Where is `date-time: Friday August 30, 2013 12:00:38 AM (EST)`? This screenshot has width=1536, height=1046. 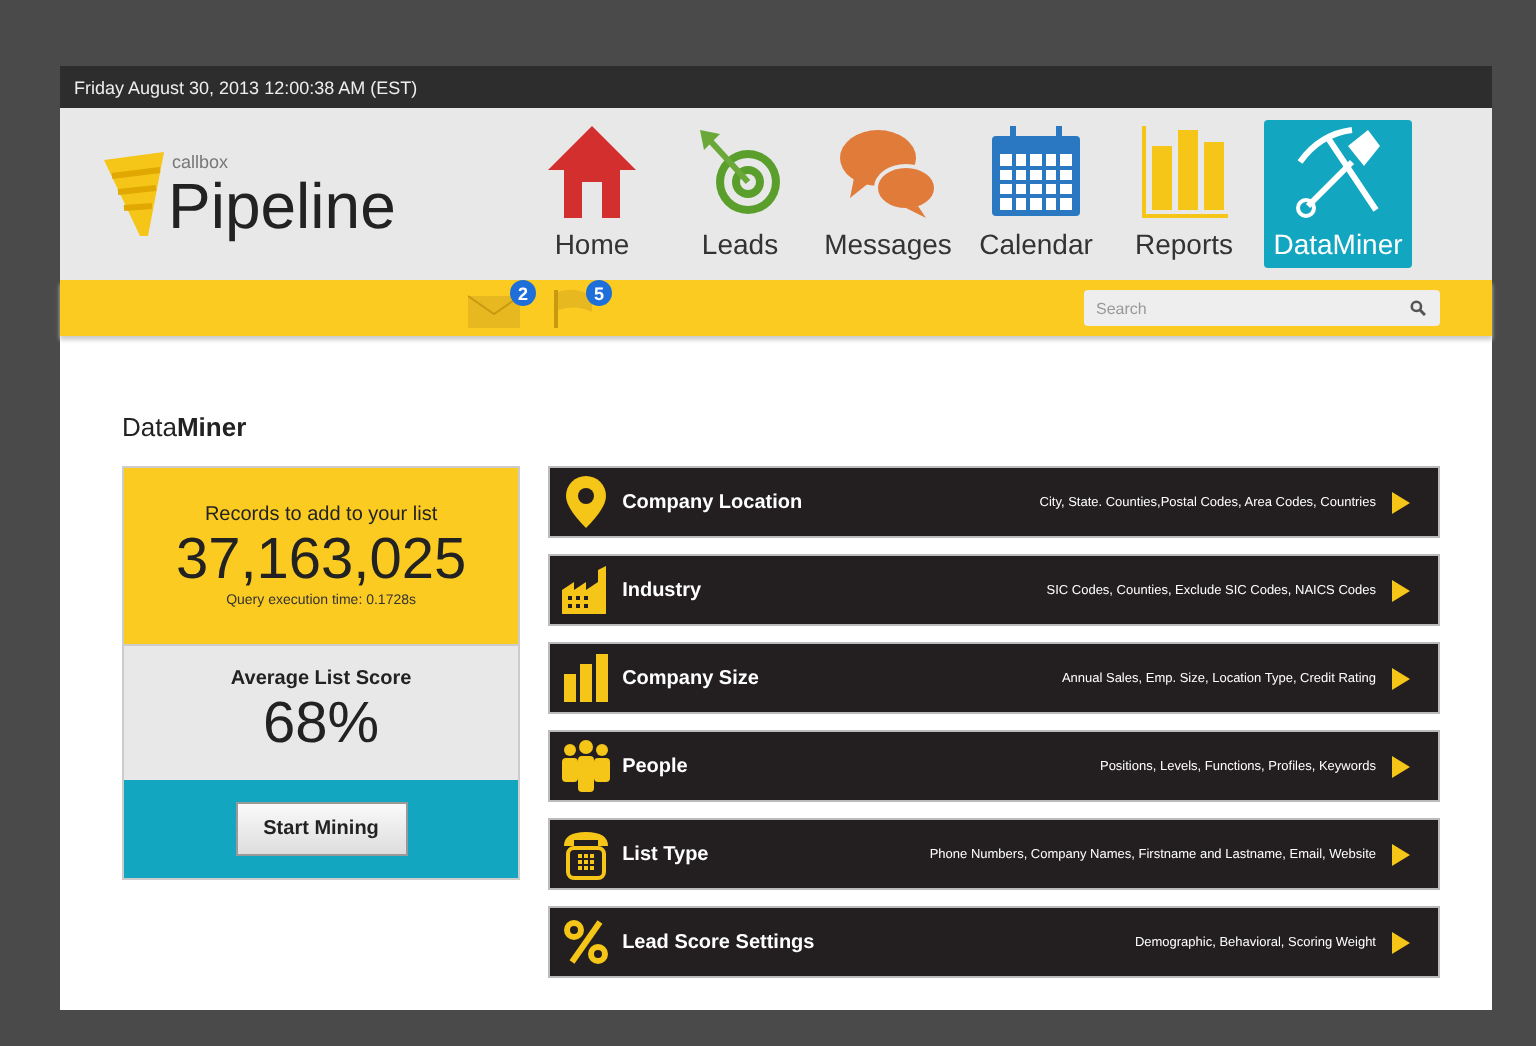 date-time: Friday August 30, 2013 12:00:38 AM (EST) is located at coordinates (246, 87).